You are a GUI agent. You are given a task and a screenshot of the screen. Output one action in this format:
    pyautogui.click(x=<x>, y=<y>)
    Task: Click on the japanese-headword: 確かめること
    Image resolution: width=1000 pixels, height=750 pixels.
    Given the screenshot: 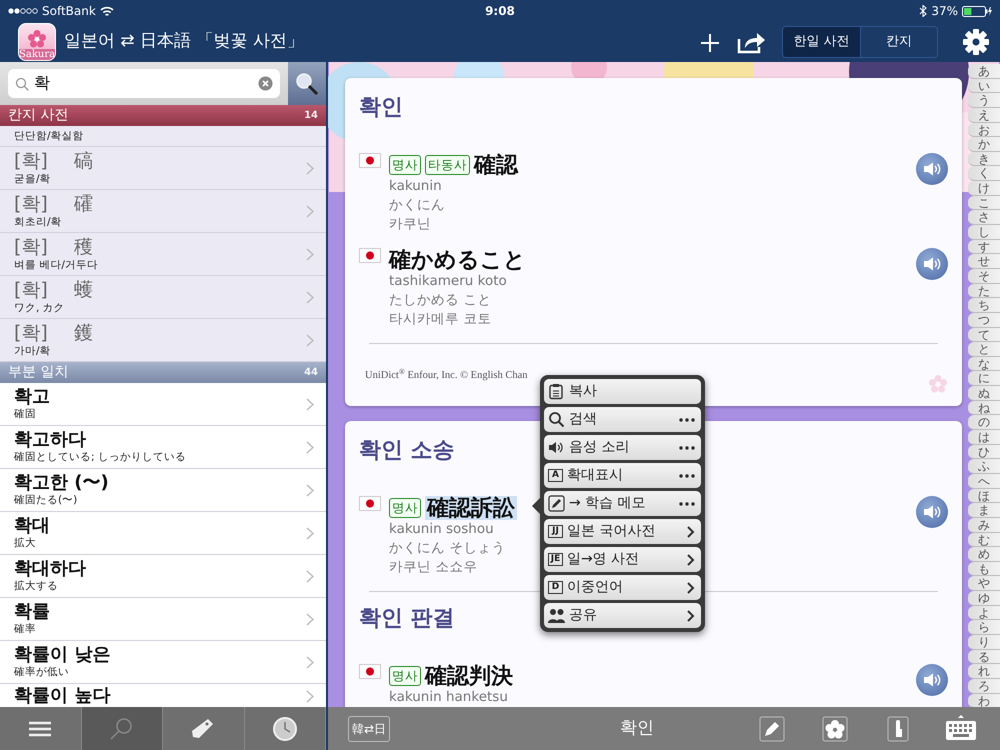 What is the action you would take?
    pyautogui.click(x=457, y=260)
    